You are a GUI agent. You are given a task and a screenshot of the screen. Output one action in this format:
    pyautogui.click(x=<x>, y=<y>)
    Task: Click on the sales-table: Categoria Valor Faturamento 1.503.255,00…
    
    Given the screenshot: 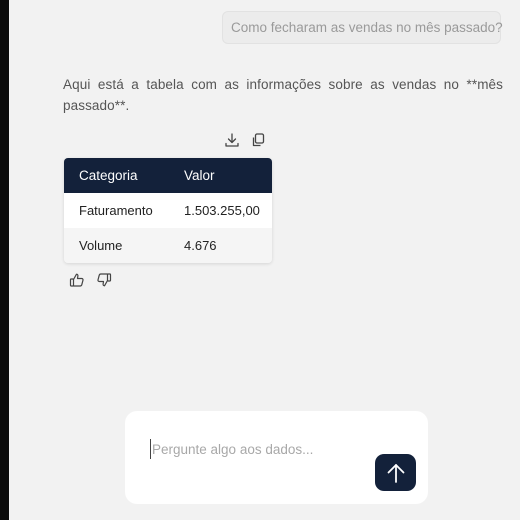 What is the action you would take?
    pyautogui.click(x=168, y=210)
    